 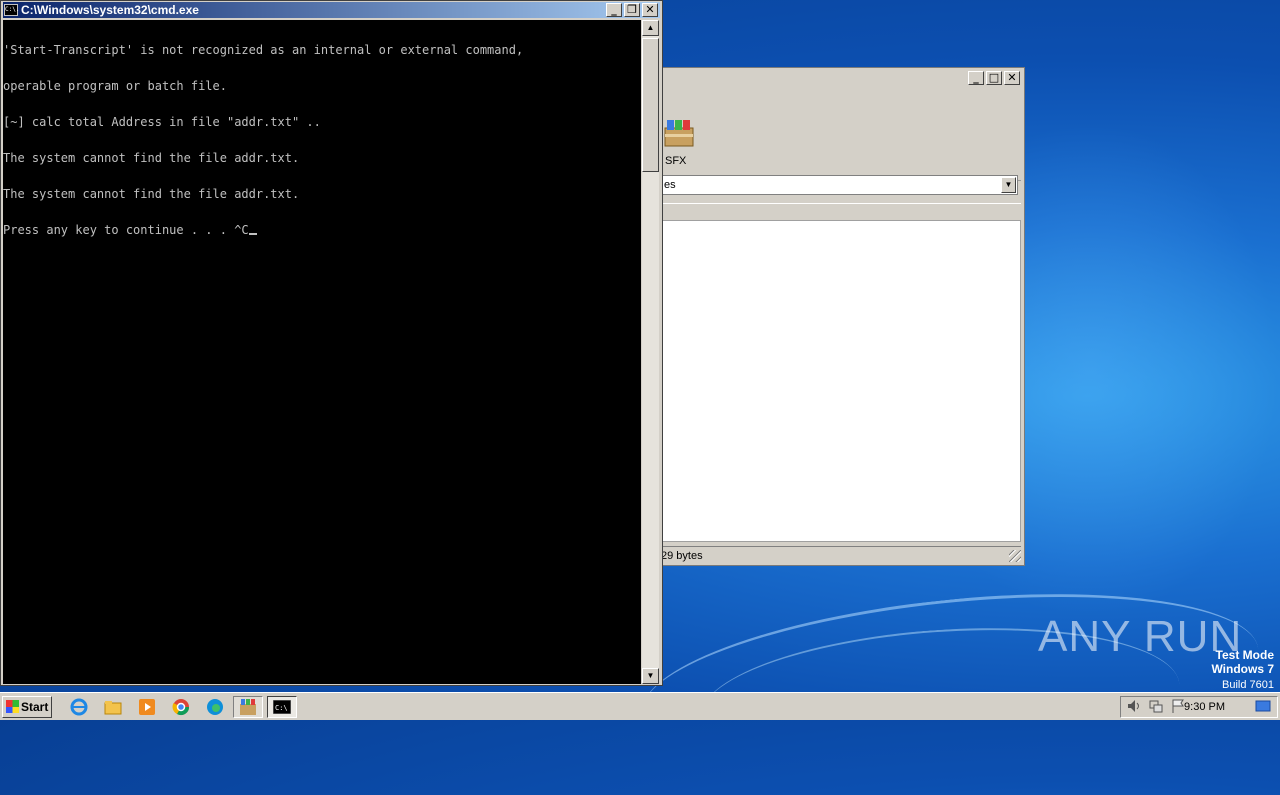 What do you see at coordinates (1157, 707) in the screenshot?
I see `network-icon` at bounding box center [1157, 707].